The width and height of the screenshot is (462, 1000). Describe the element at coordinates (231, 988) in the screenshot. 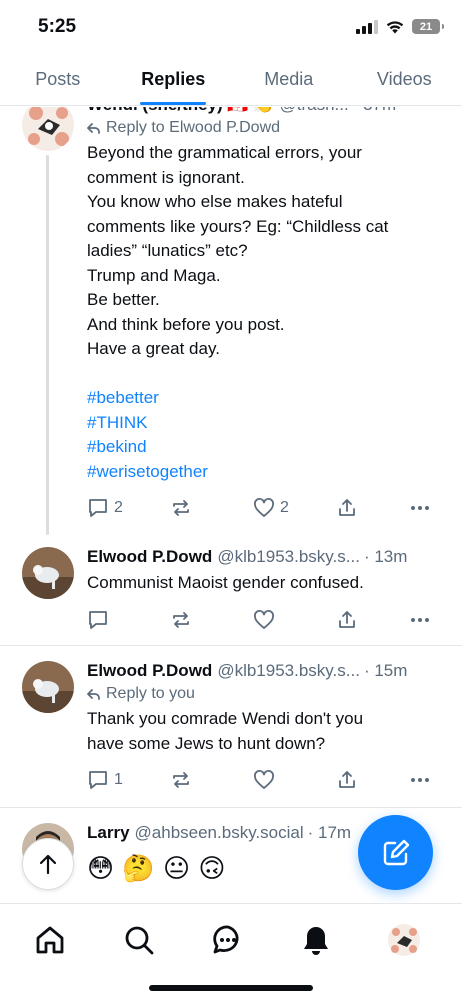

I see `home-indicator` at that location.